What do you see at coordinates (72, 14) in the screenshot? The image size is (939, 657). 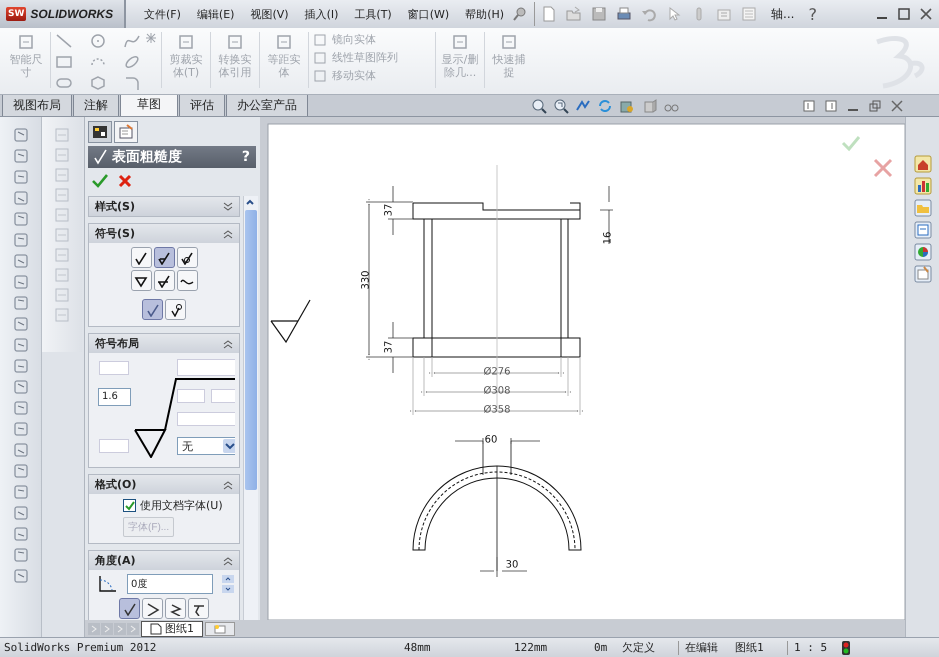 I see `app-logo: SOLIDWORKS` at bounding box center [72, 14].